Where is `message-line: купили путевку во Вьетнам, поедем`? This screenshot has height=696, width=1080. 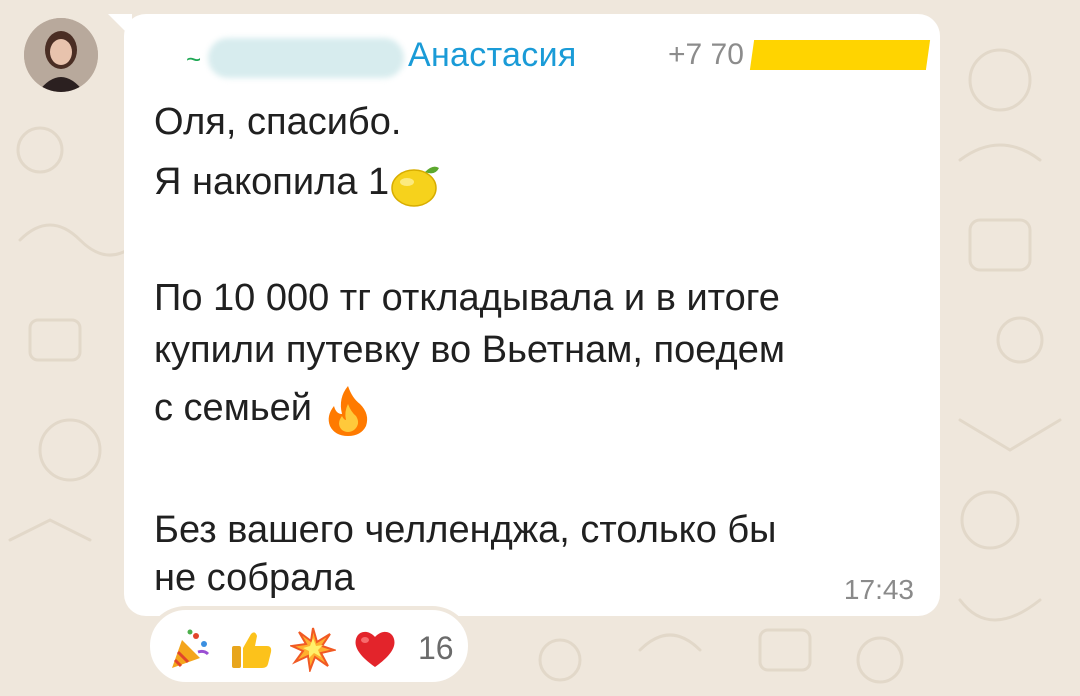 message-line: купили путевку во Вьетнам, поедем is located at coordinates (469, 350).